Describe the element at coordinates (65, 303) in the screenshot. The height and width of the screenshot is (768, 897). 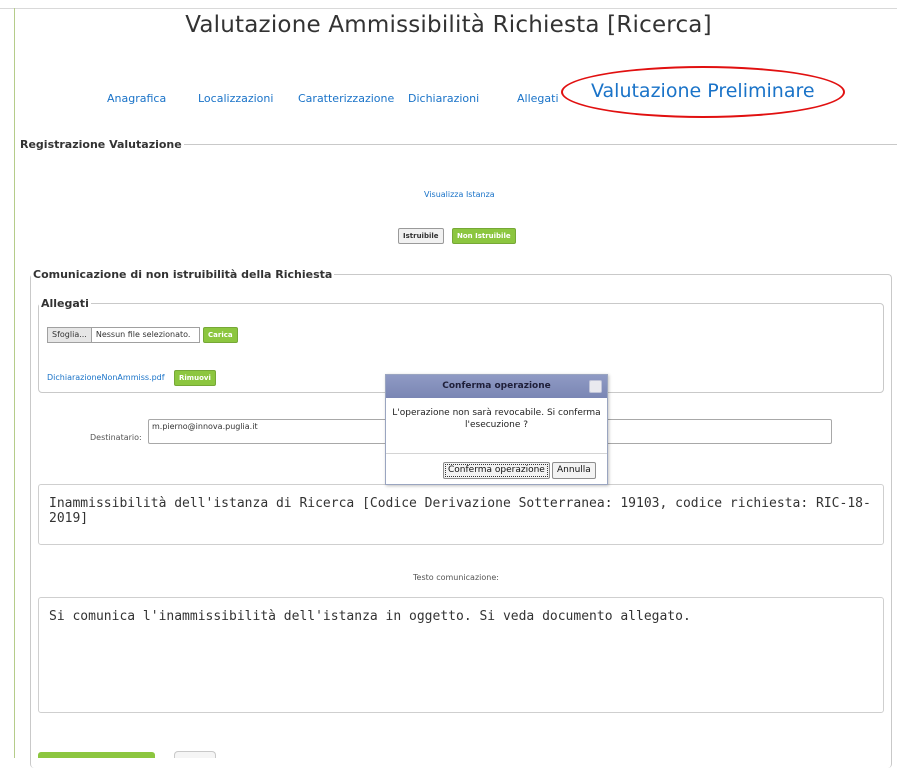
I see `allegati-legend: Allegati` at that location.